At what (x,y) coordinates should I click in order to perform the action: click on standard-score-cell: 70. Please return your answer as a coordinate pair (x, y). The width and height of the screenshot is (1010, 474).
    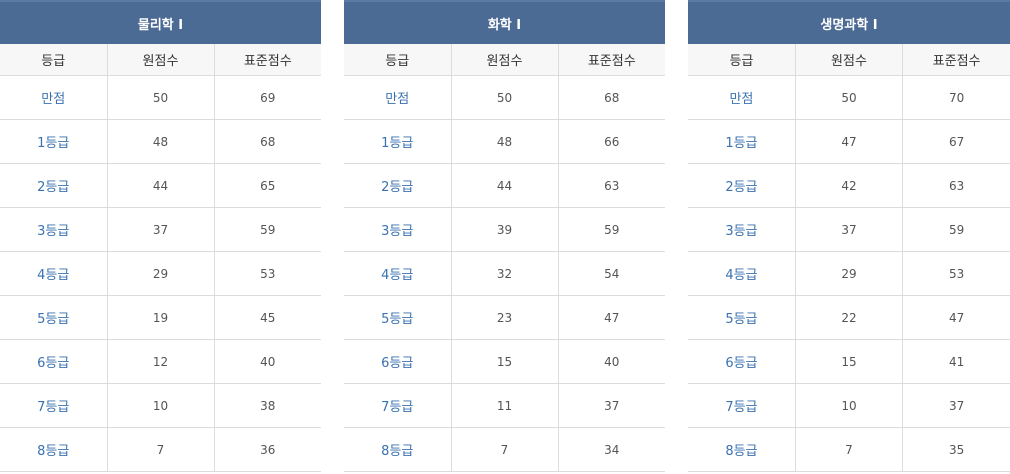
    Looking at the image, I should click on (956, 97).